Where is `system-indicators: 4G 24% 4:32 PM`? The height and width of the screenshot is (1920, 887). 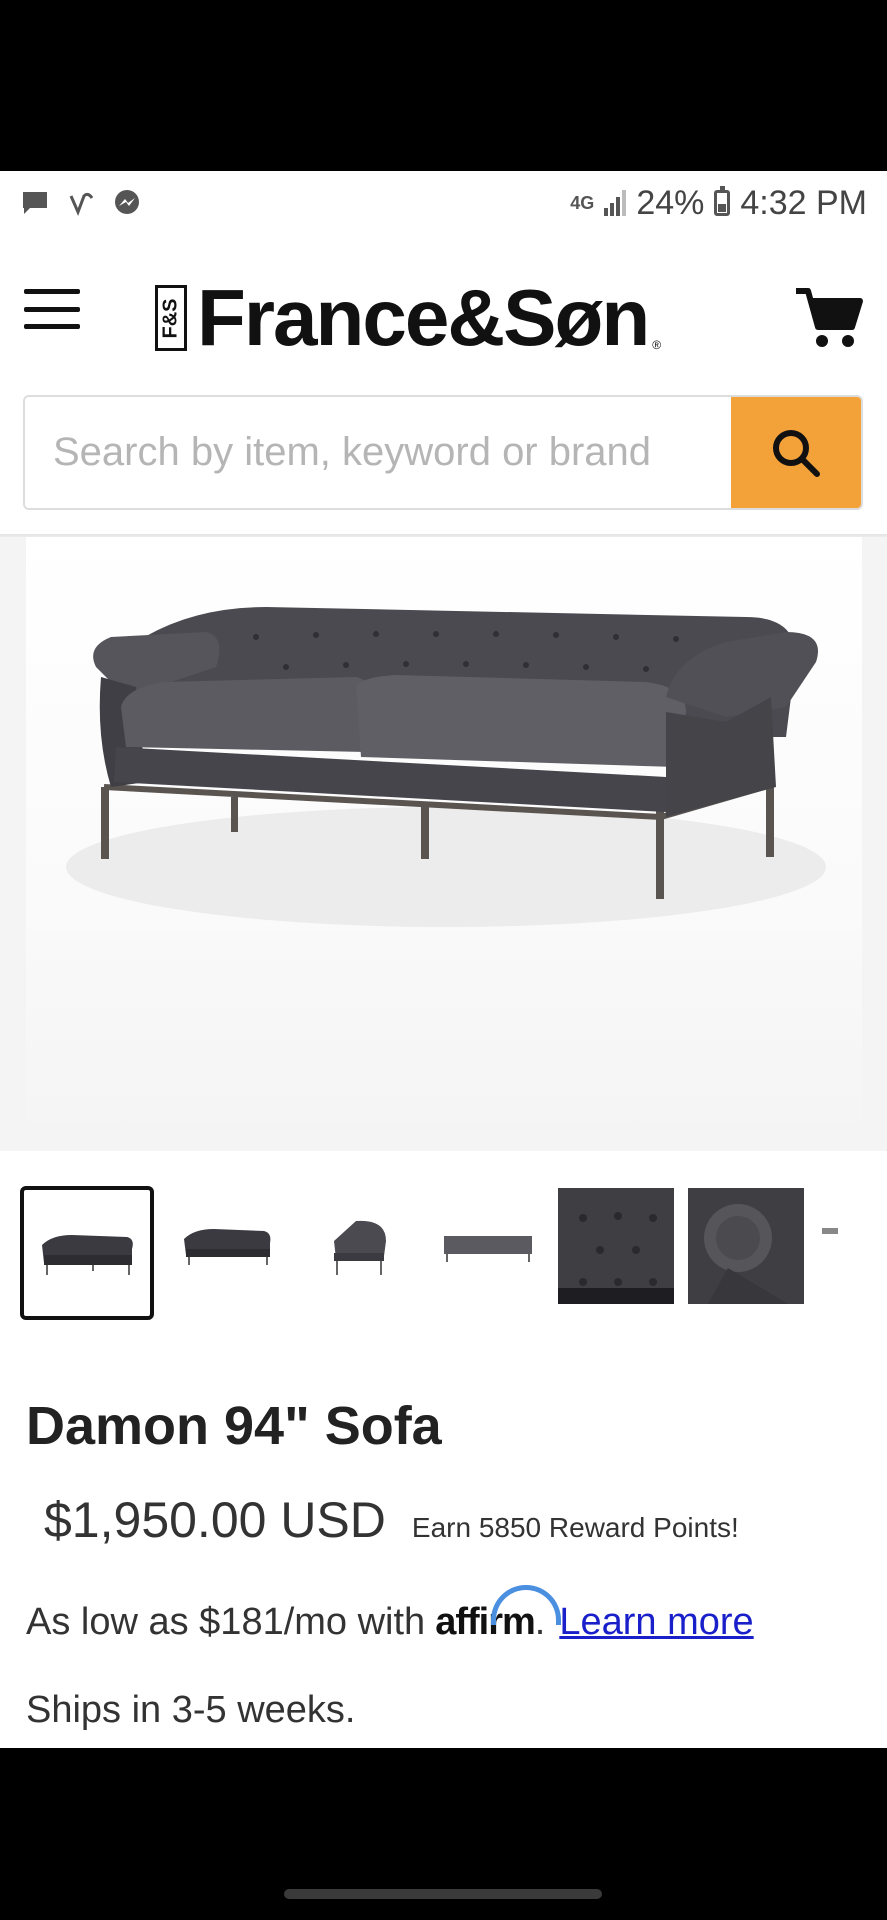
system-indicators: 4G 24% 4:32 PM is located at coordinates (718, 203).